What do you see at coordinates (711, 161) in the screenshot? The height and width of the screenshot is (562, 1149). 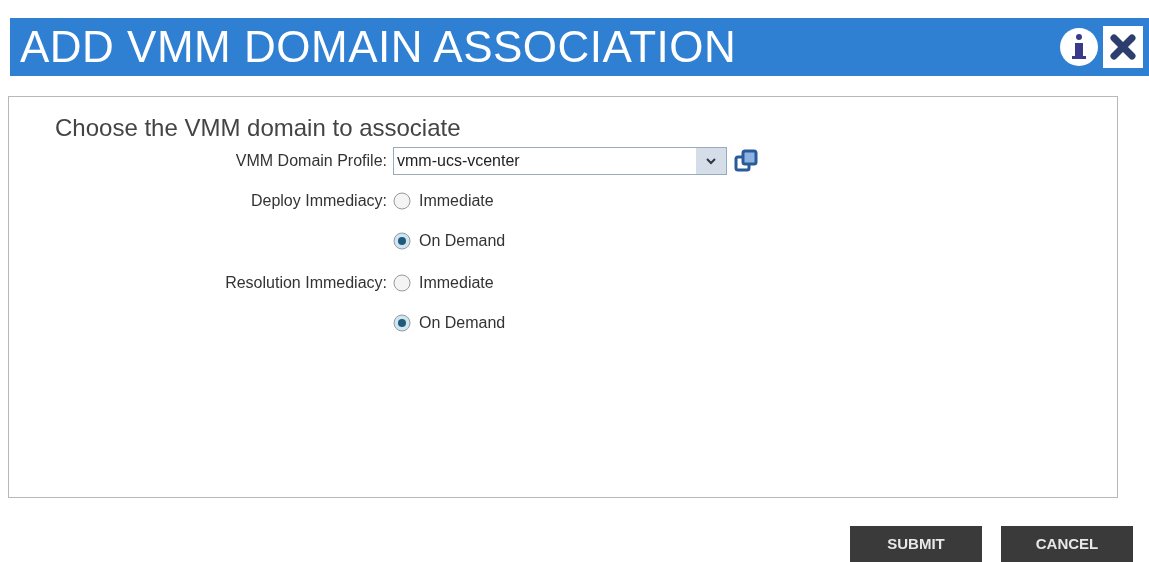 I see `caret-icon` at bounding box center [711, 161].